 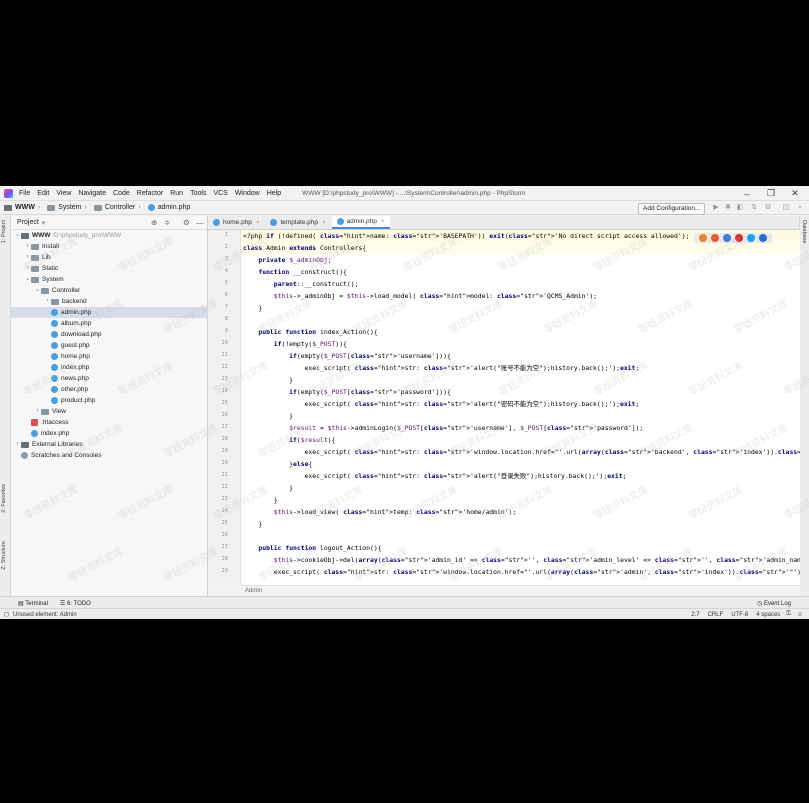 What do you see at coordinates (716, 208) in the screenshot?
I see `run-icon: ▶` at bounding box center [716, 208].